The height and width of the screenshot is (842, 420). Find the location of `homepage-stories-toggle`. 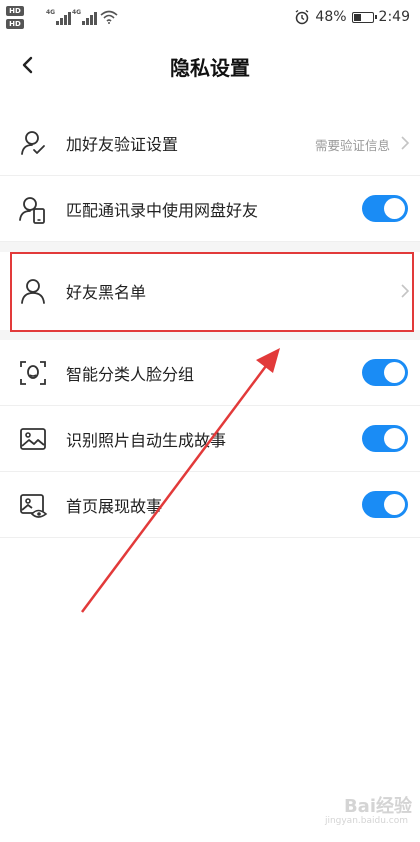

homepage-stories-toggle is located at coordinates (385, 504).